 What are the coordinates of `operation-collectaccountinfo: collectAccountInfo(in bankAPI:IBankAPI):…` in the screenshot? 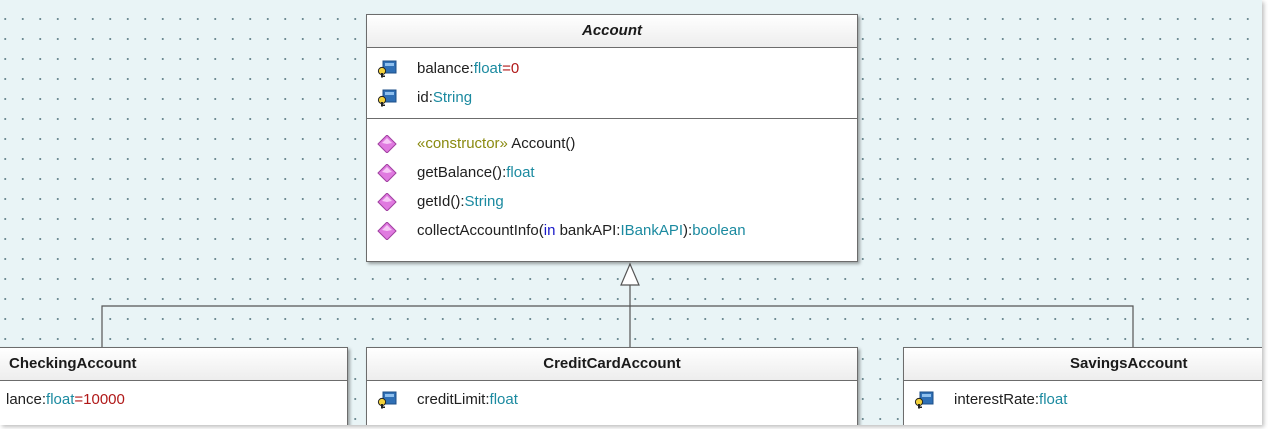 It's located at (612, 230).